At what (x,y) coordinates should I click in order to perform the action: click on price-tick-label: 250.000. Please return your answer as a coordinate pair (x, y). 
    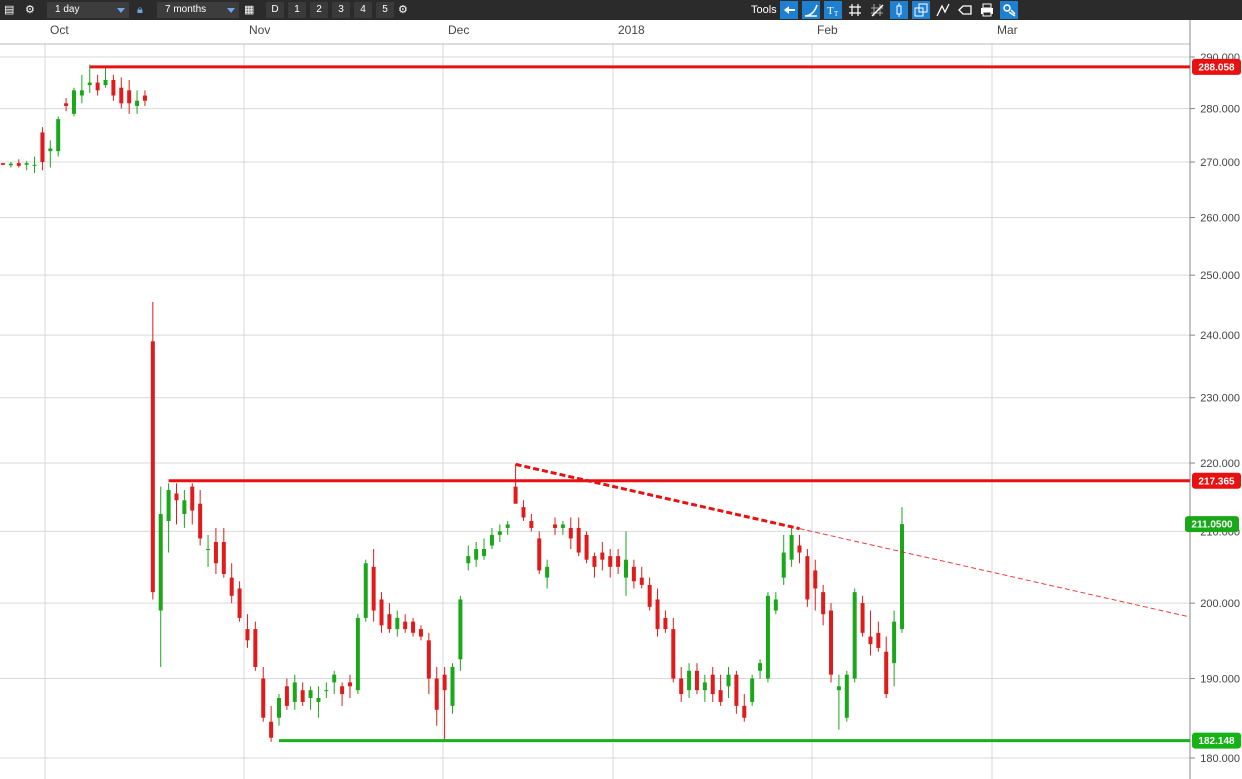
    Looking at the image, I should click on (1220, 276).